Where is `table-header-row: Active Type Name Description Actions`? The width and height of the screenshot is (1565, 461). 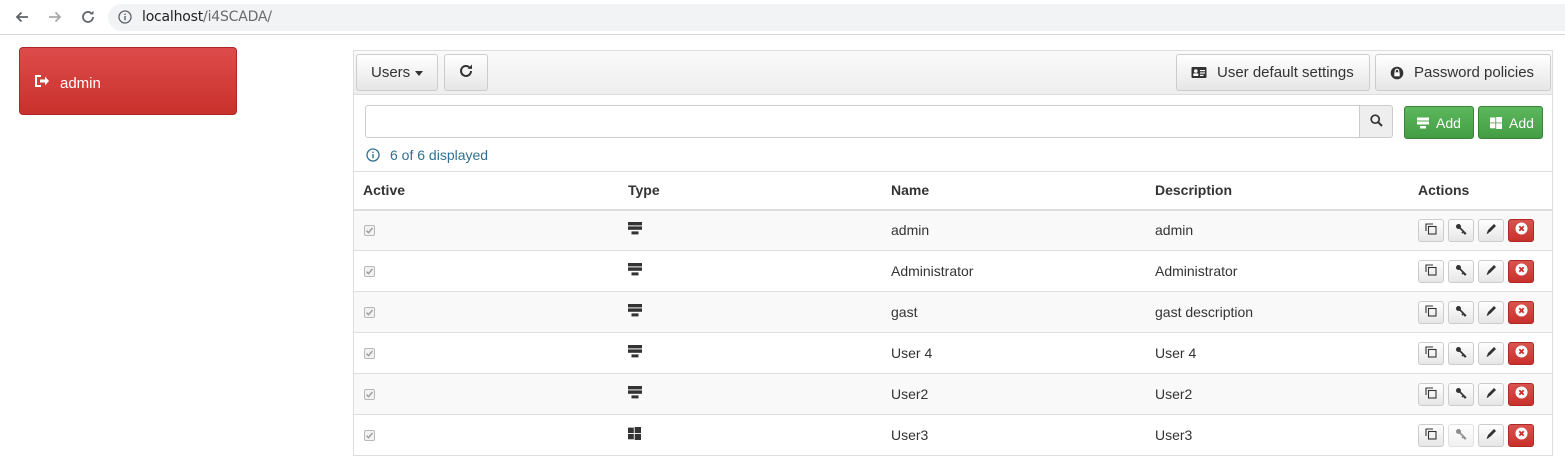 table-header-row: Active Type Name Description Actions is located at coordinates (953, 191).